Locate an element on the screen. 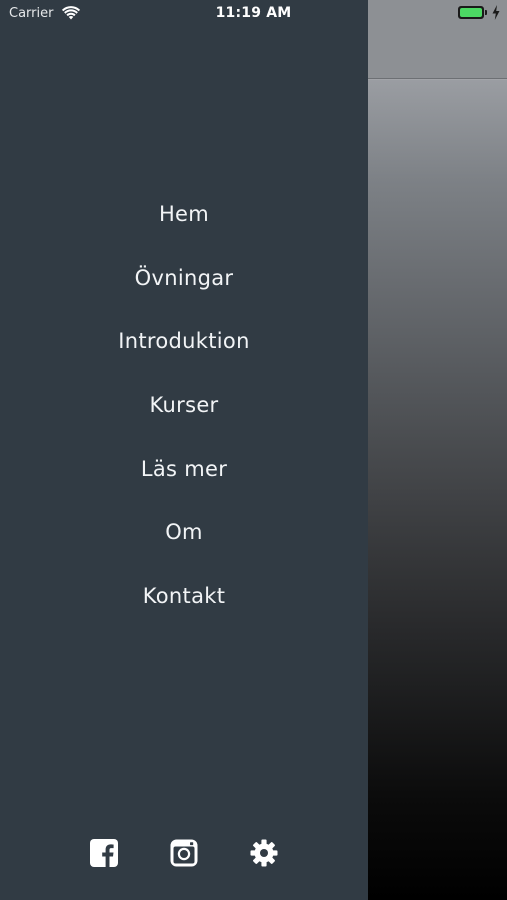  status-time: 11:19 AM is located at coordinates (253, 13).